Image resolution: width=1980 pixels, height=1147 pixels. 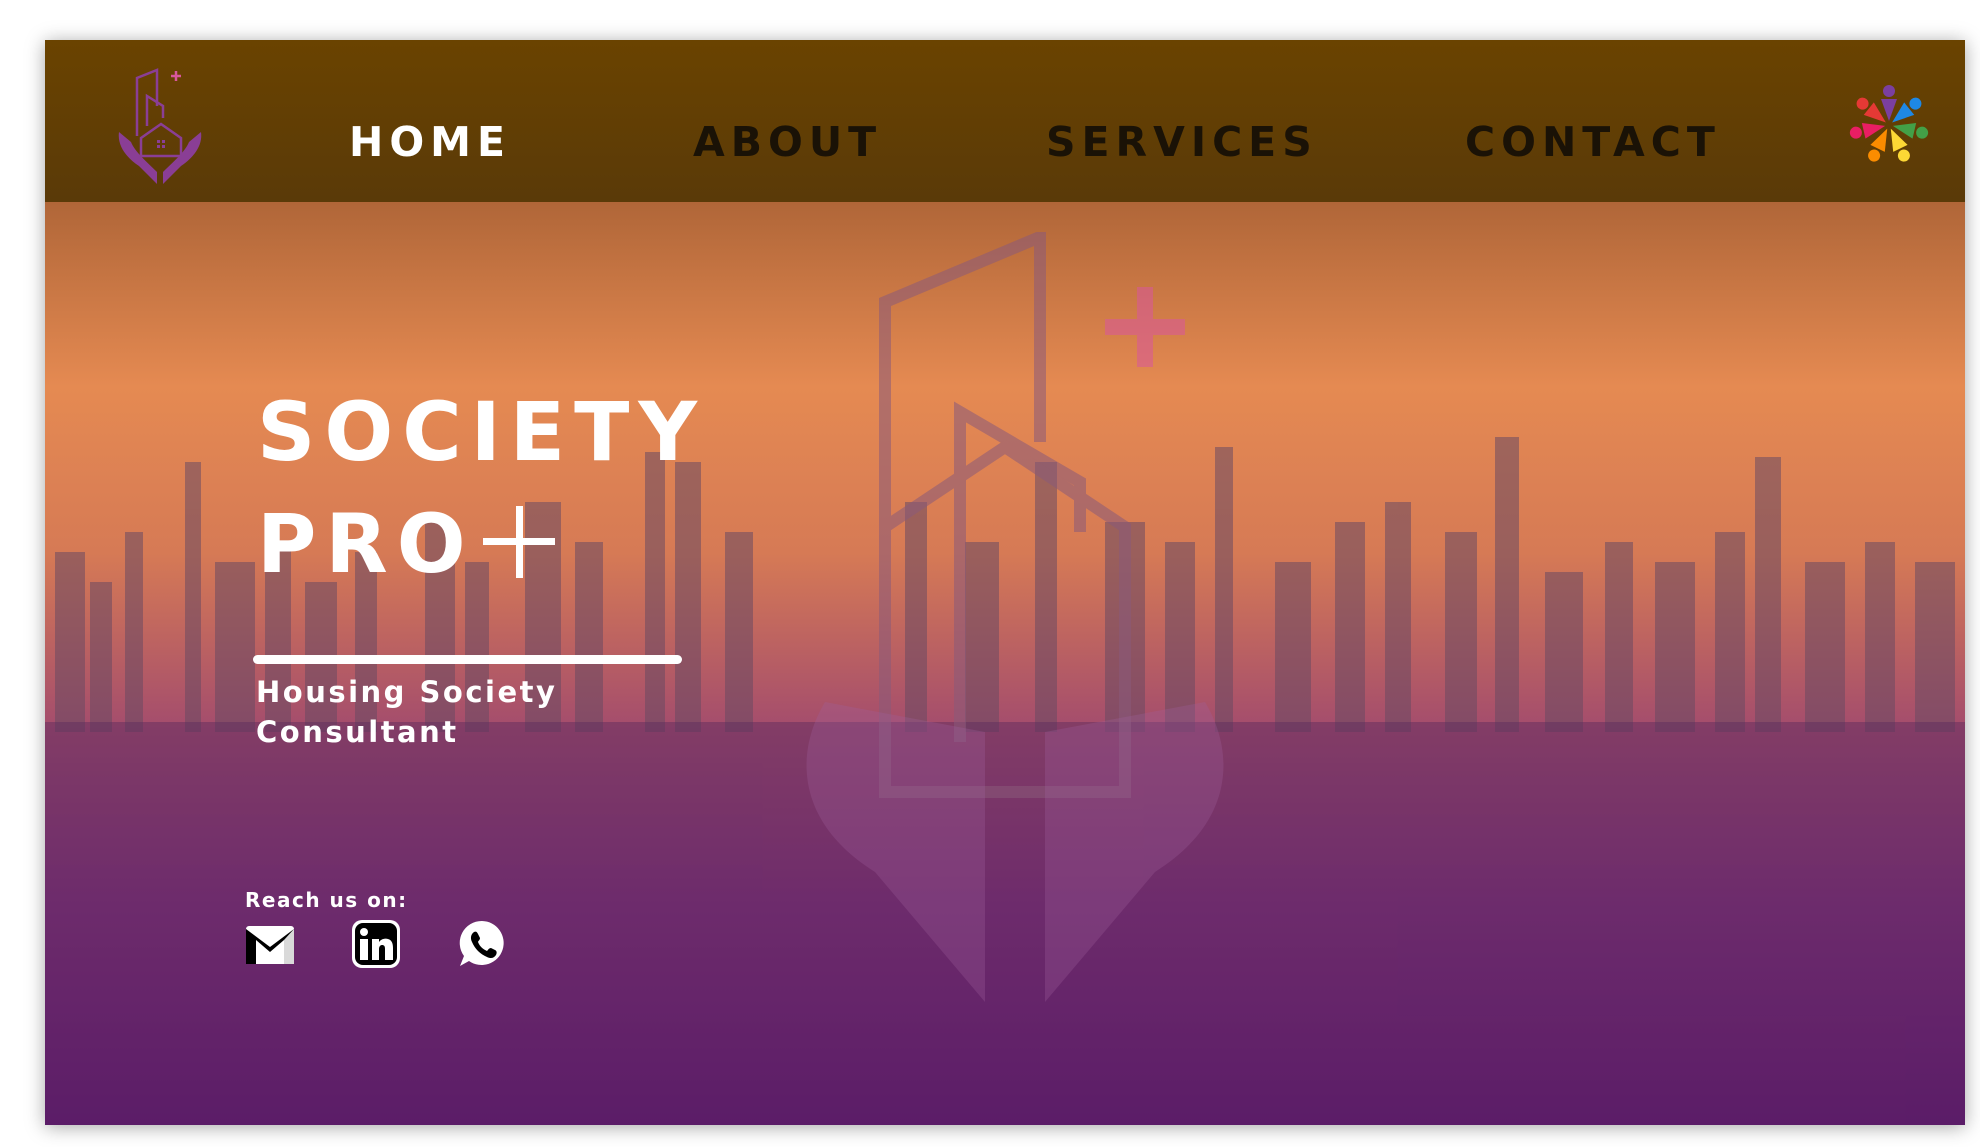 I want to click on nav-about-link: ABOUT, so click(x=787, y=142).